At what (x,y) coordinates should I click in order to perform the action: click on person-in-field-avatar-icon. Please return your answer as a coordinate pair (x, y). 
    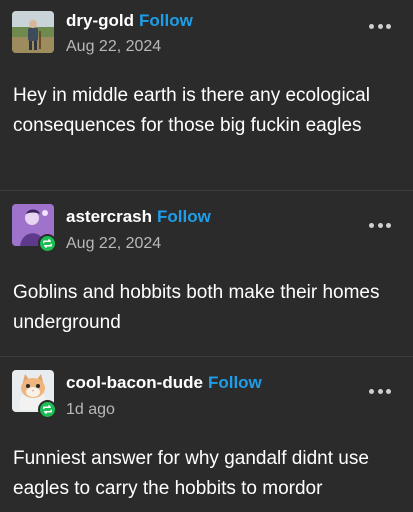
    Looking at the image, I should click on (33, 32).